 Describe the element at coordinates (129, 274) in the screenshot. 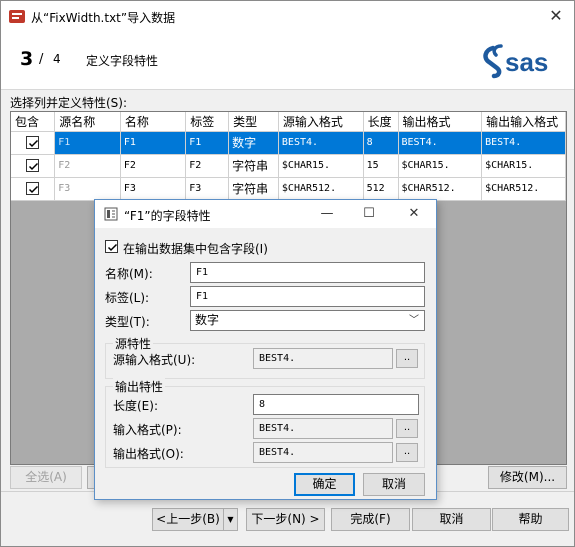

I see `name-label: 名称(M):` at that location.